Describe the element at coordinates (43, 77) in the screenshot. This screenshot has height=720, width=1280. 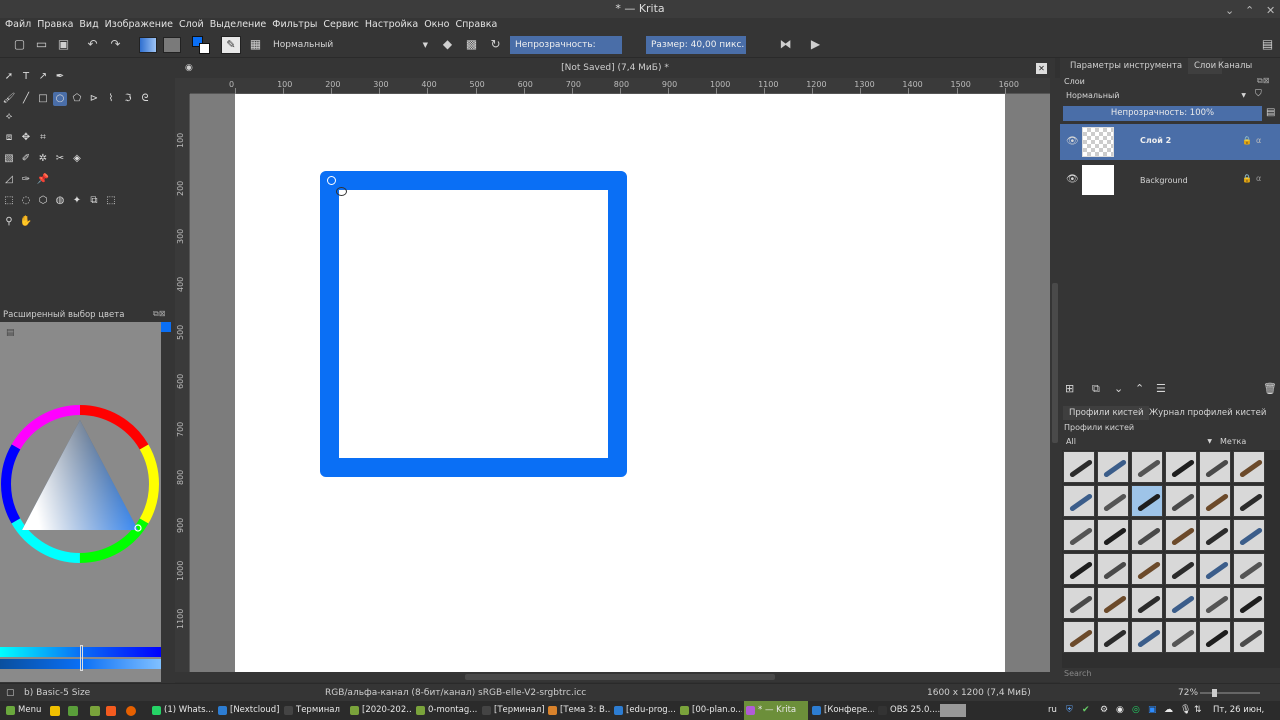
I see `edit-shapes-icon: ↗` at that location.